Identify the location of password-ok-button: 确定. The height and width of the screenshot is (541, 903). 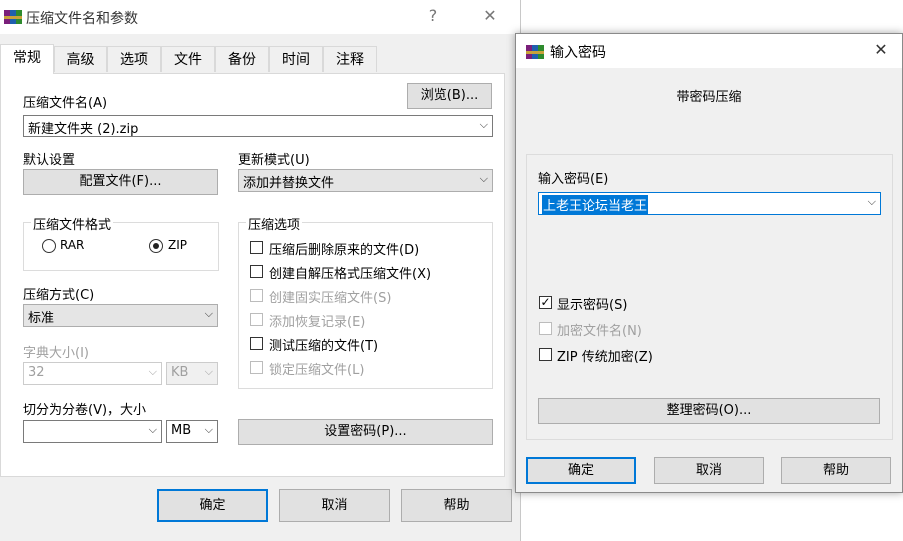
(581, 470).